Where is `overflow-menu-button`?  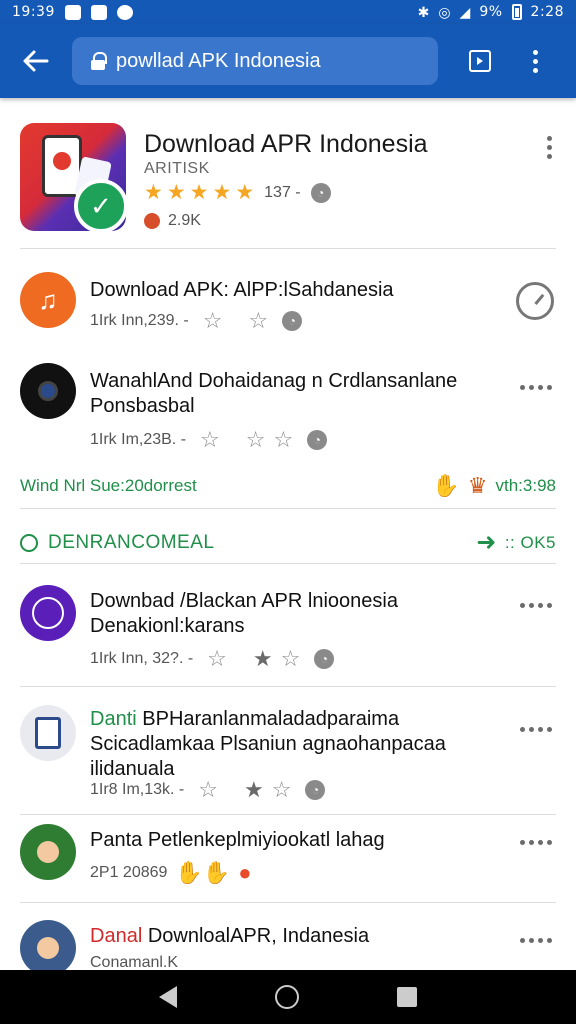 overflow-menu-button is located at coordinates (535, 61).